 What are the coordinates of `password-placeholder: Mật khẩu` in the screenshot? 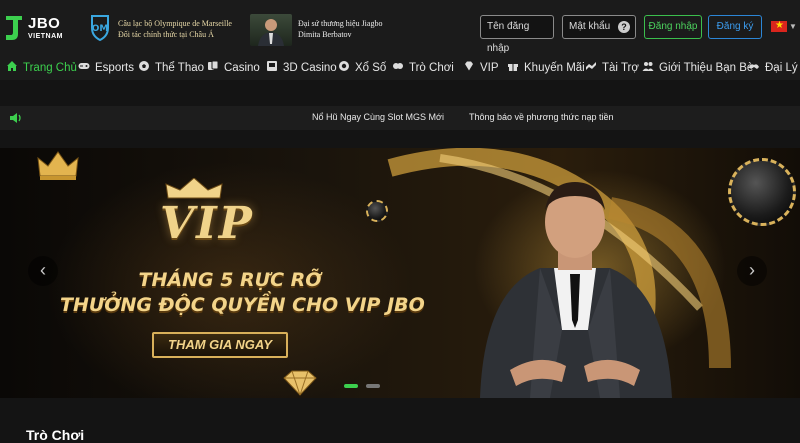 It's located at (590, 26).